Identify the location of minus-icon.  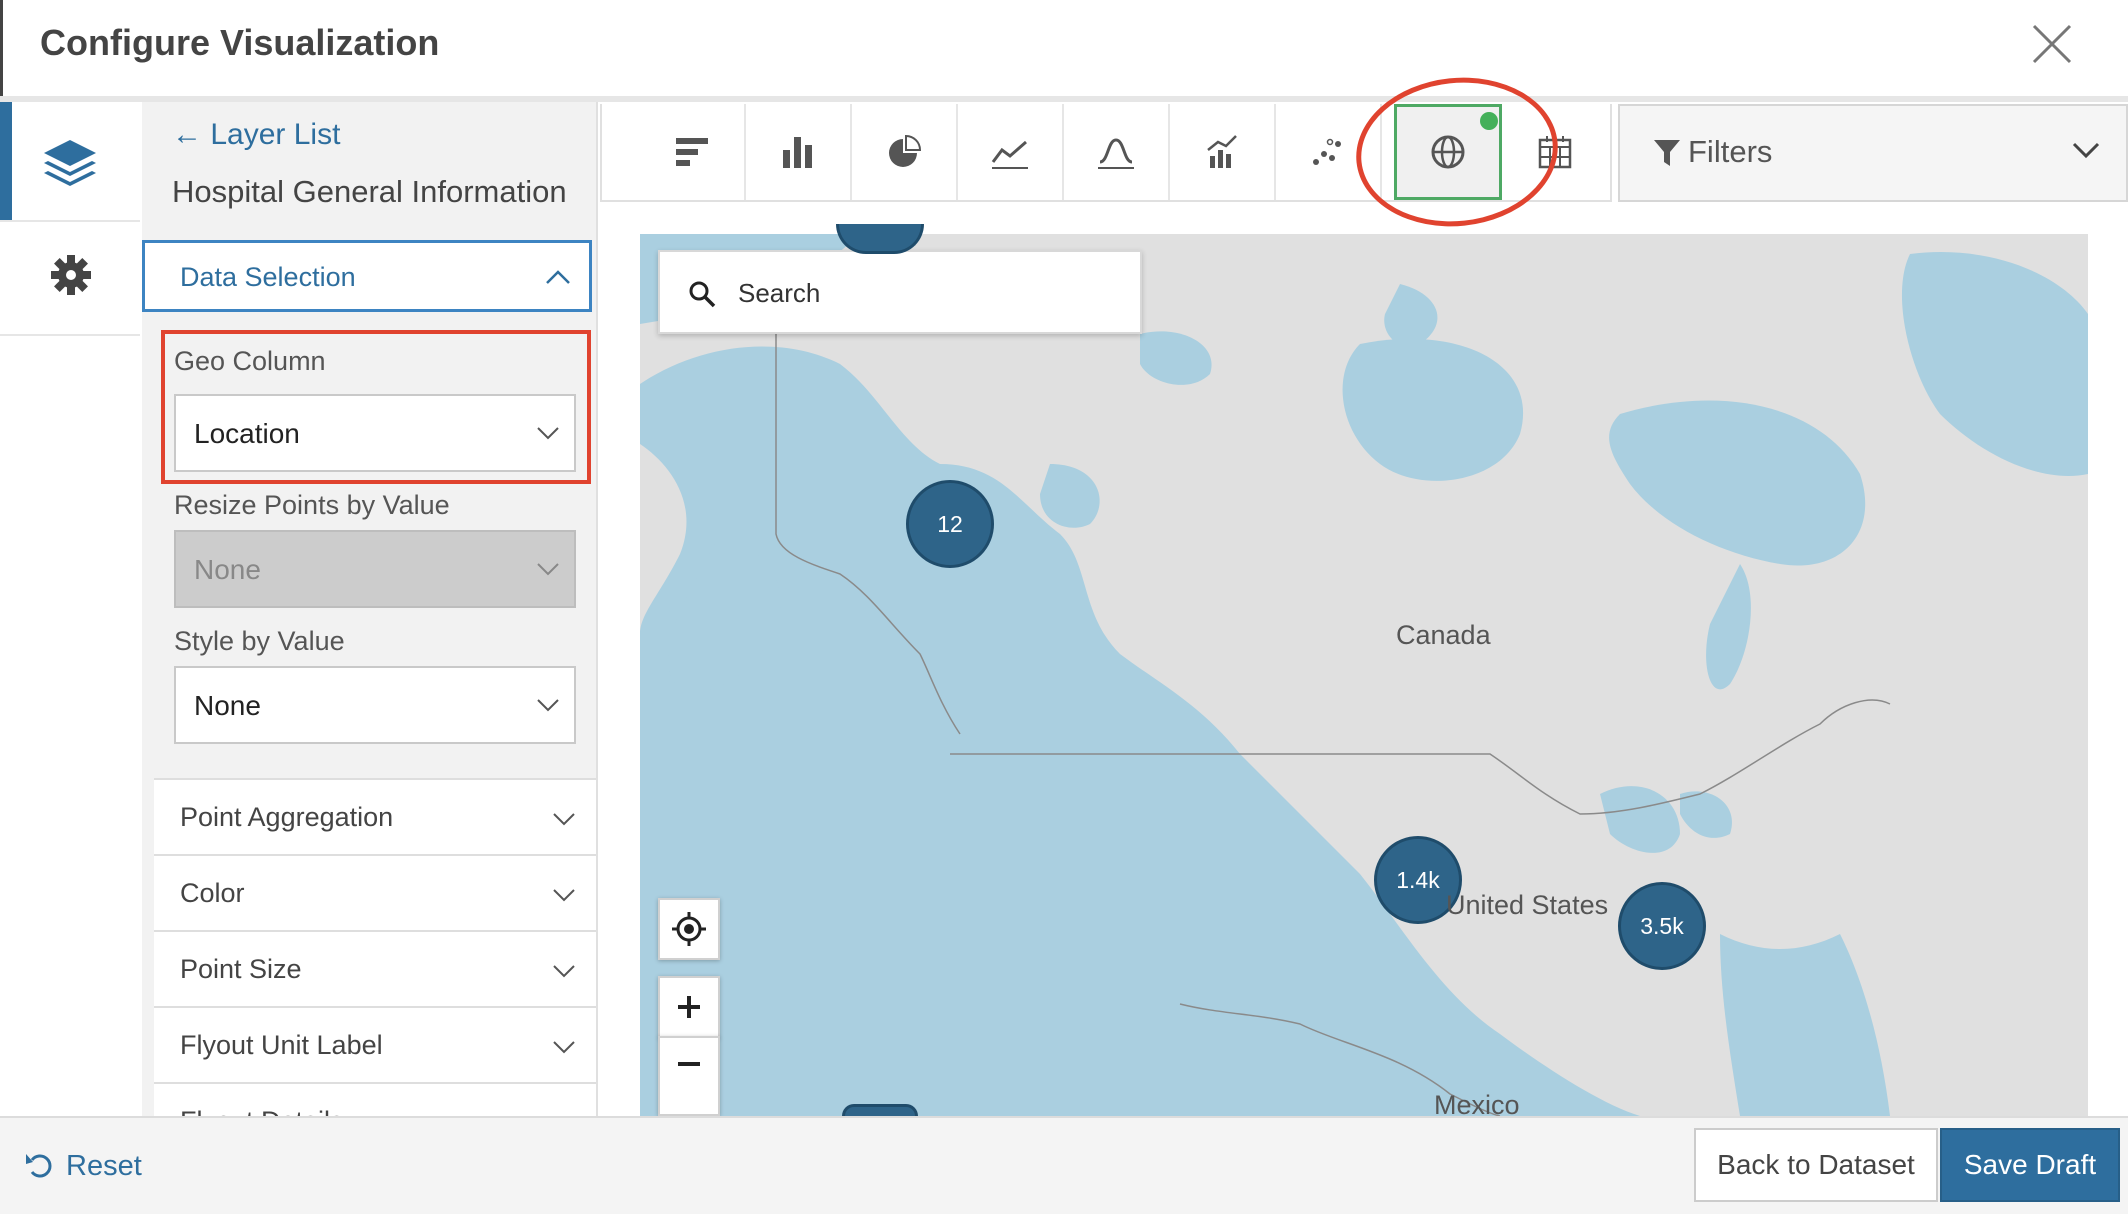
(689, 1064).